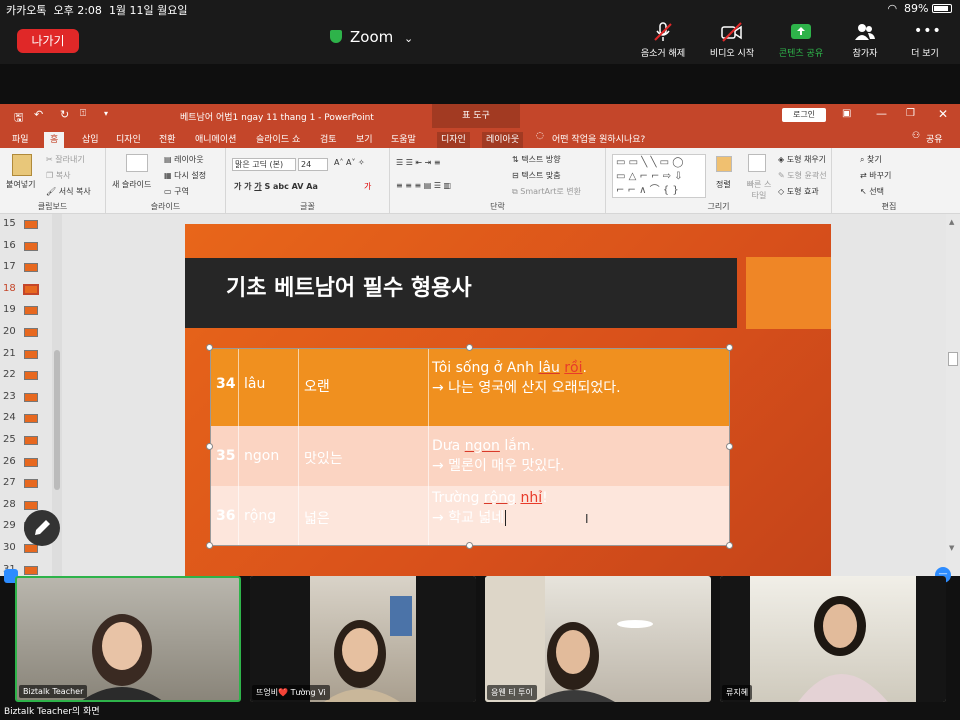  What do you see at coordinates (802, 175) in the screenshot?
I see `shape-outline-button: ✎ 도형 윤곽선` at bounding box center [802, 175].